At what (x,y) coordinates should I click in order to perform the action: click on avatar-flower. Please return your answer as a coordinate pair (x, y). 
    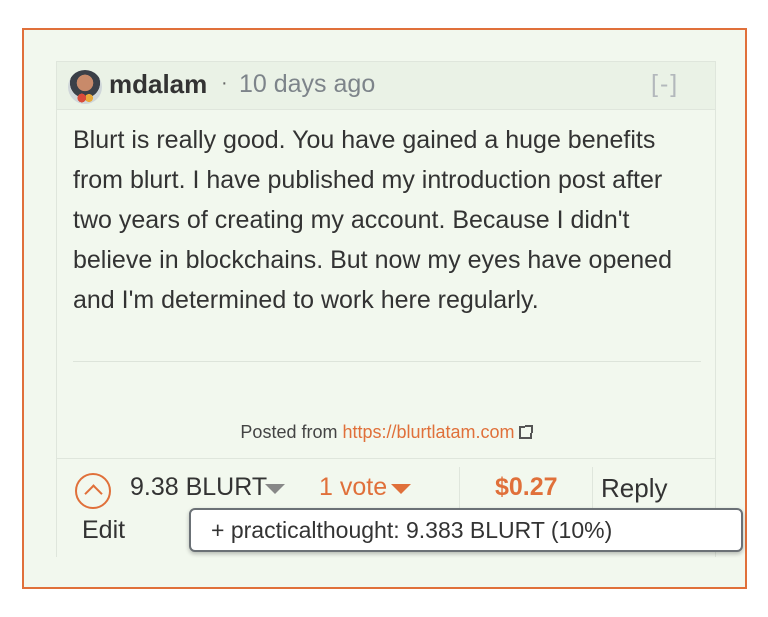
    Looking at the image, I should click on (85, 98).